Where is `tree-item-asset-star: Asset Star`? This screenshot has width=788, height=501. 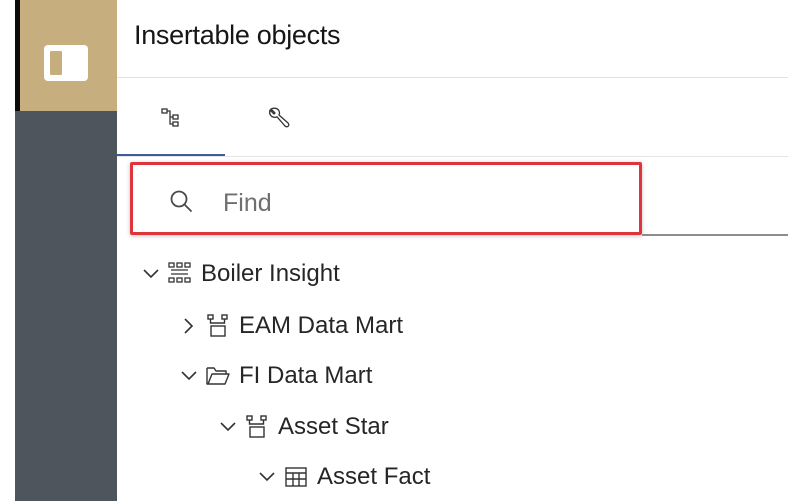 tree-item-asset-star: Asset Star is located at coordinates (303, 427).